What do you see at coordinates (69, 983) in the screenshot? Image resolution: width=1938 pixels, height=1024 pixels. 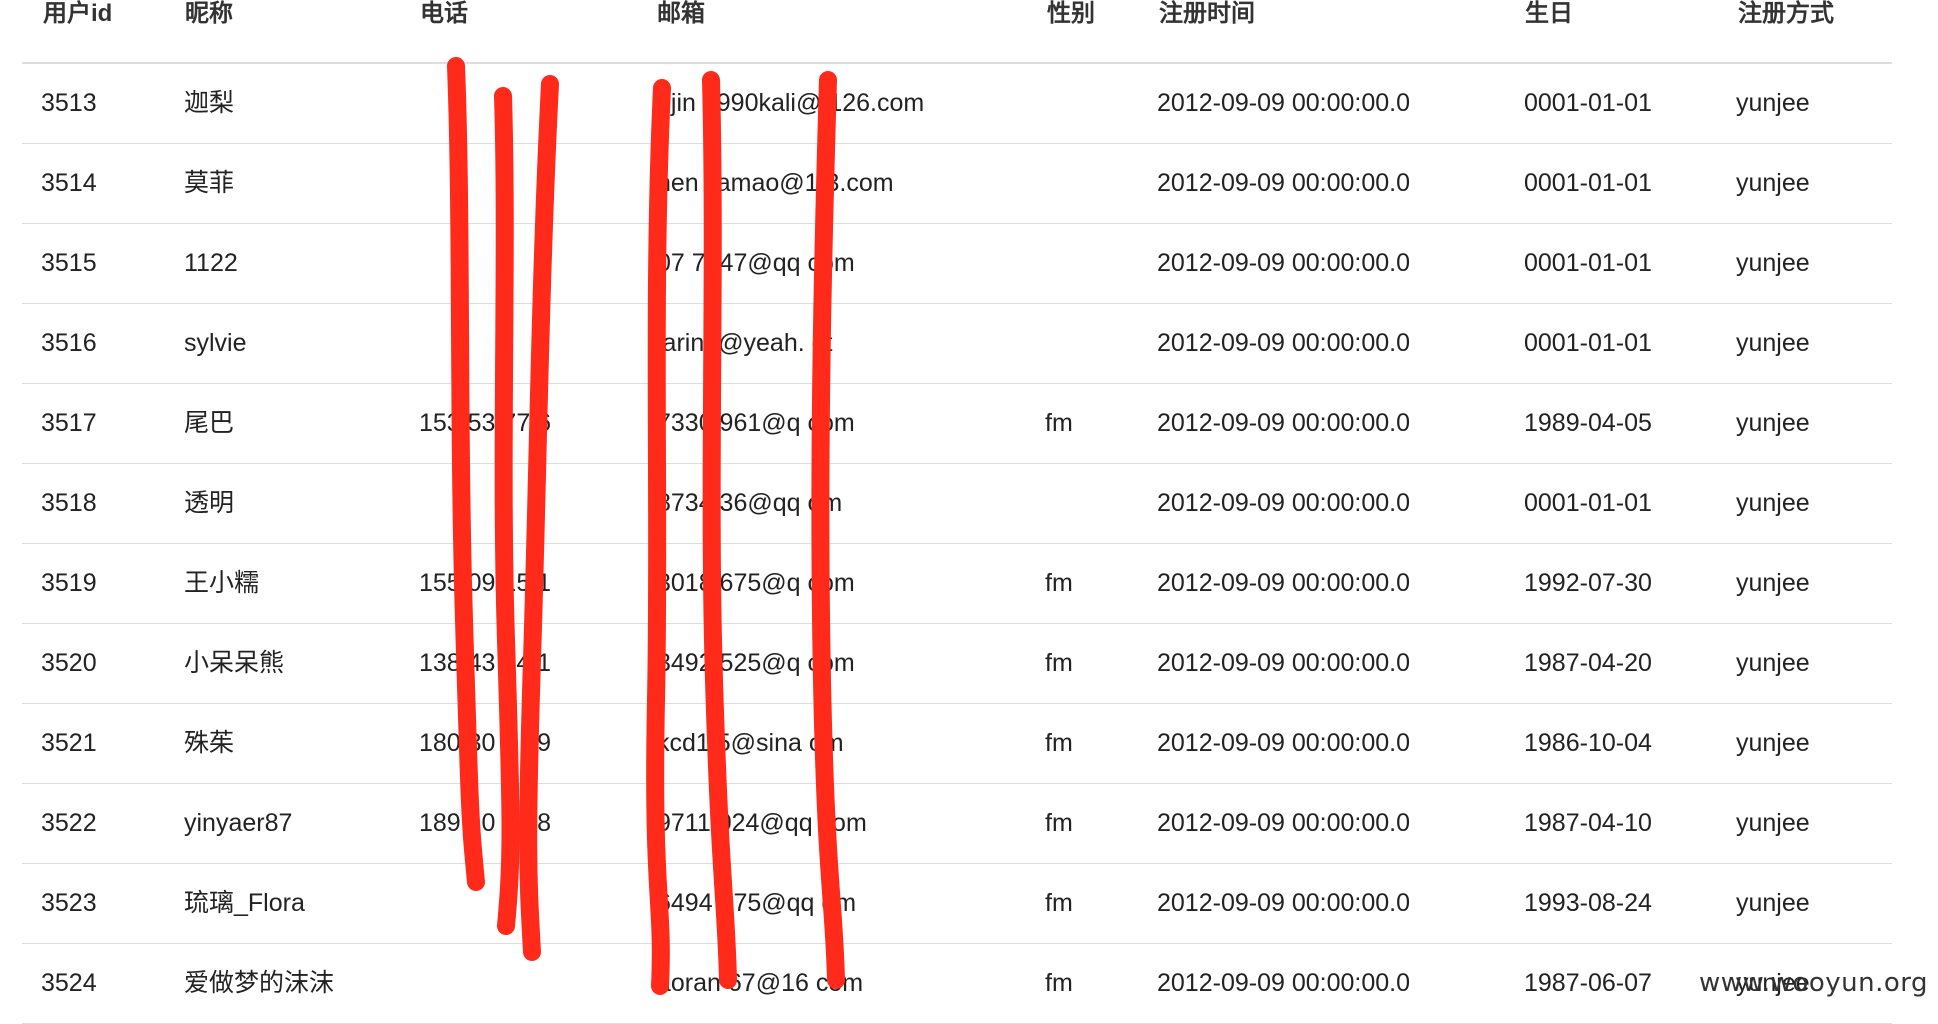 I see `cell-user-id: 3524` at bounding box center [69, 983].